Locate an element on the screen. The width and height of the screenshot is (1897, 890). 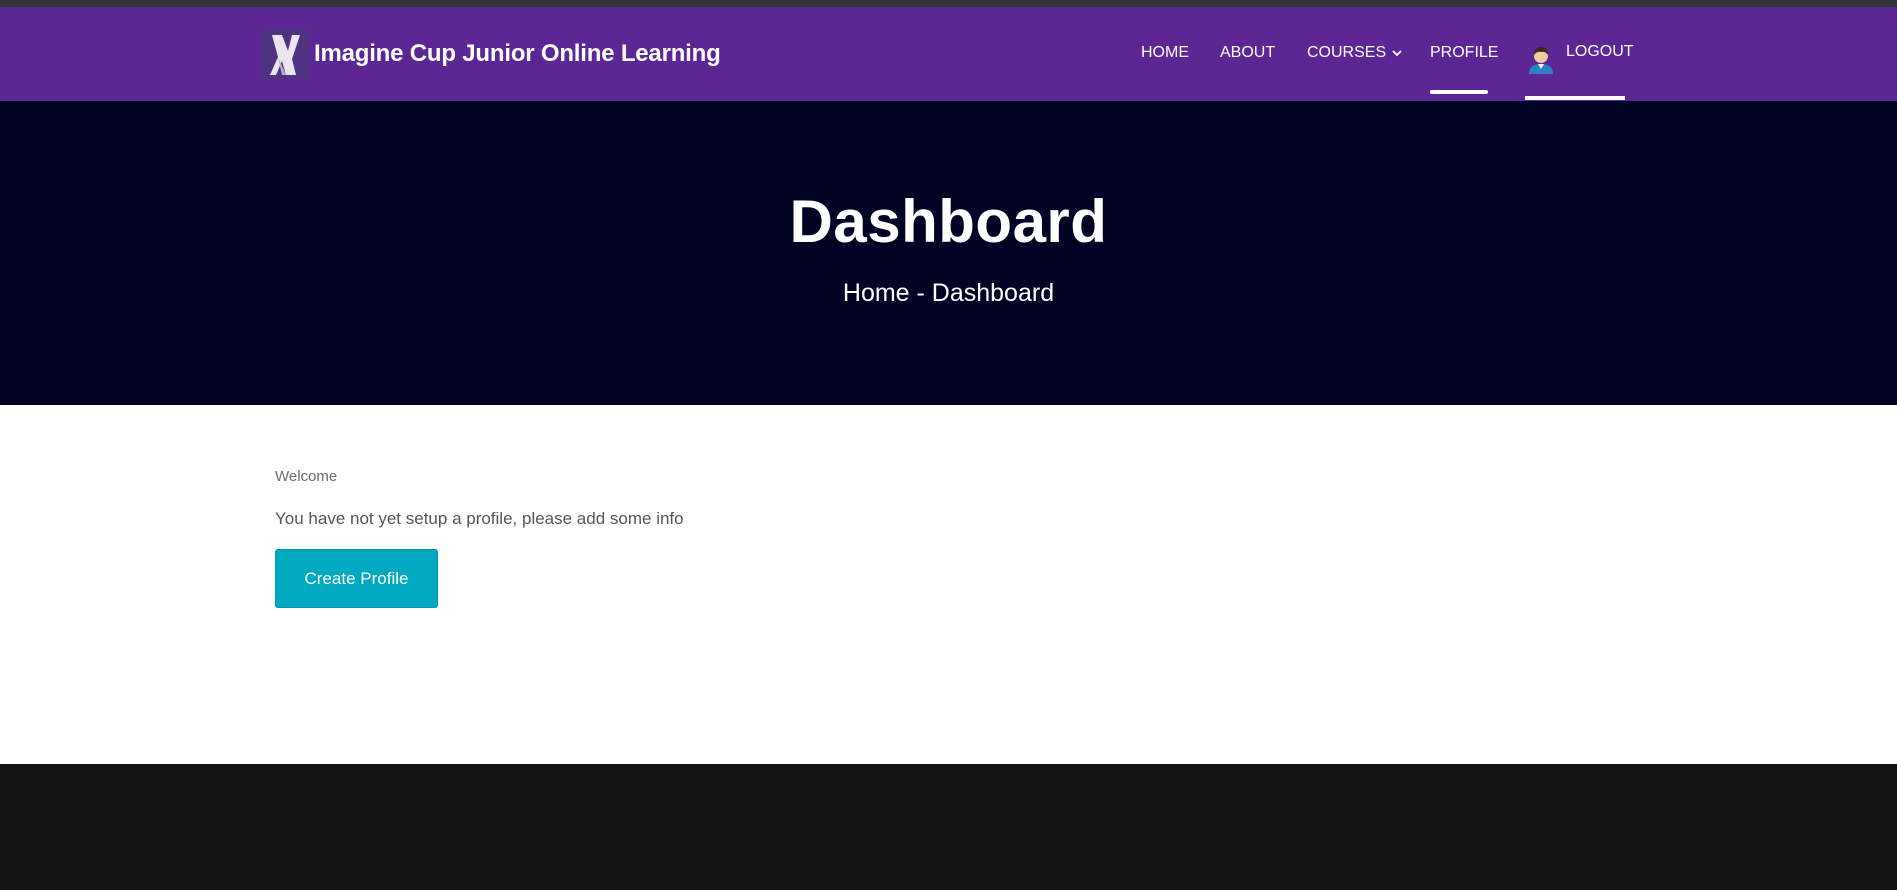
brand: Imagine Cup Junior Online Learning is located at coordinates (491, 54).